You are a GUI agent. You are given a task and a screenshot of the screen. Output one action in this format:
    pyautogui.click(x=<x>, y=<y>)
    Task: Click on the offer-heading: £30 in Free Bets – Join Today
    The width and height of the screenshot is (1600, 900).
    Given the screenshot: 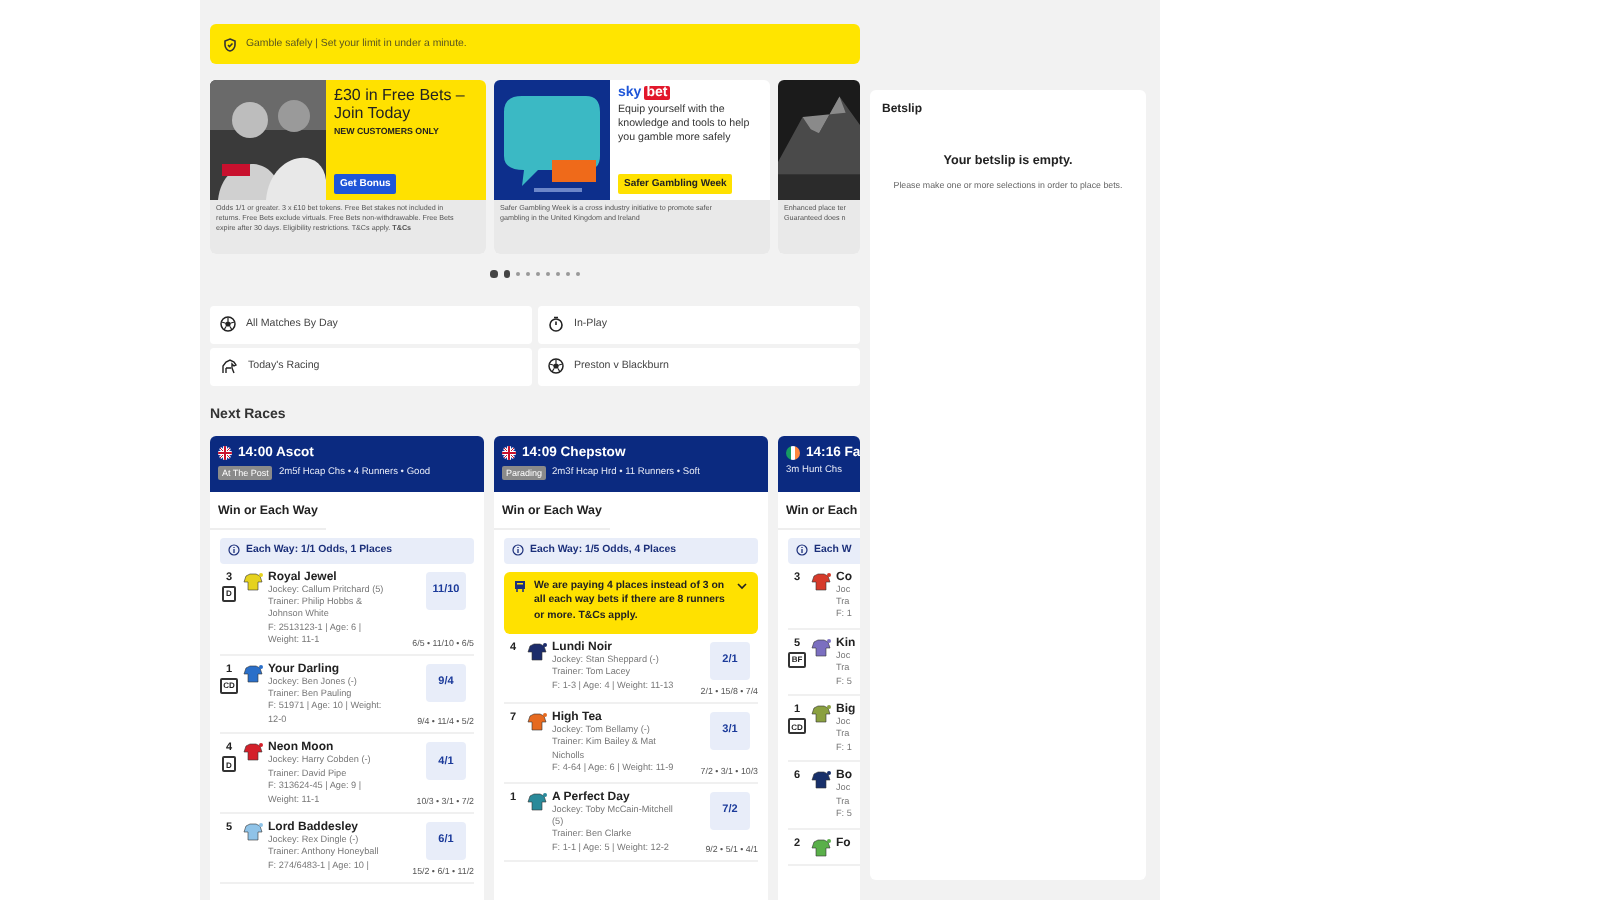 What is the action you would take?
    pyautogui.click(x=400, y=104)
    